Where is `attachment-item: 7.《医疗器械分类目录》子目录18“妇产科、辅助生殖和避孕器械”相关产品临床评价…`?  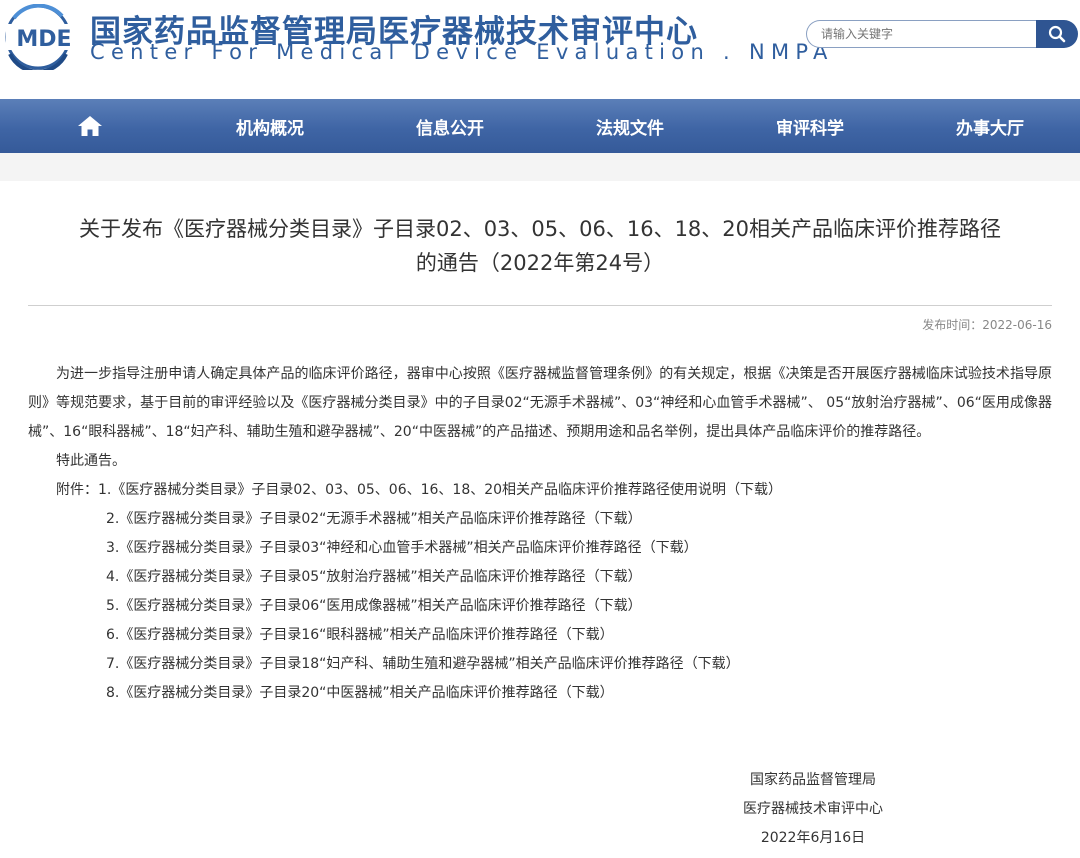
attachment-item: 7.《医疗器械分类目录》子目录18“妇产科、辅助生殖和避孕器械”相关产品临床评价… is located at coordinates (540, 664).